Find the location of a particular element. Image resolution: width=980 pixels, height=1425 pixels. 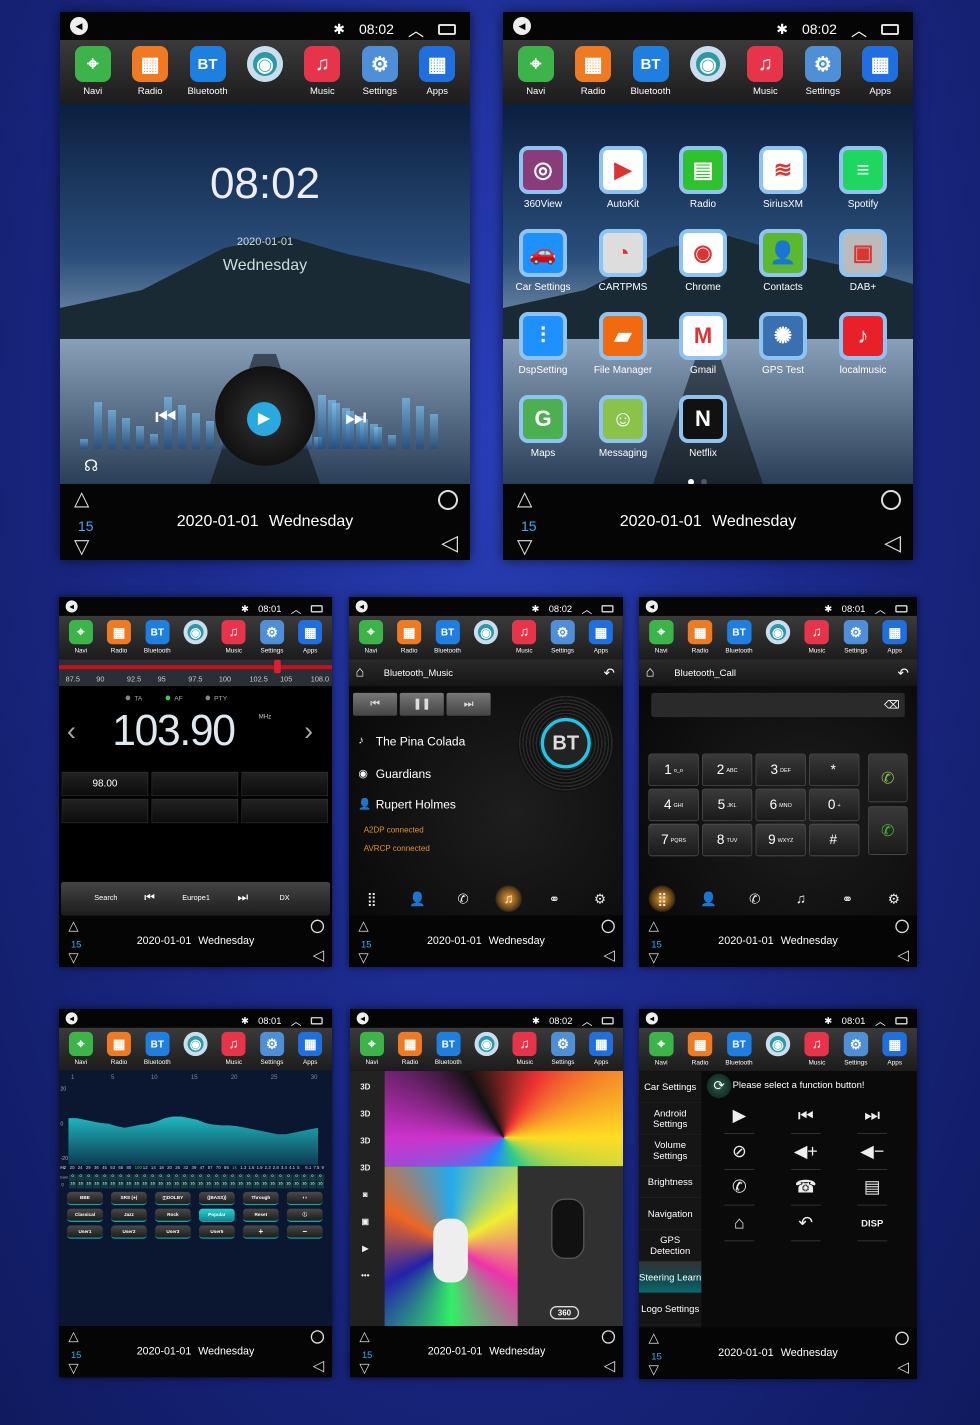

tuner-thumb is located at coordinates (277, 666).